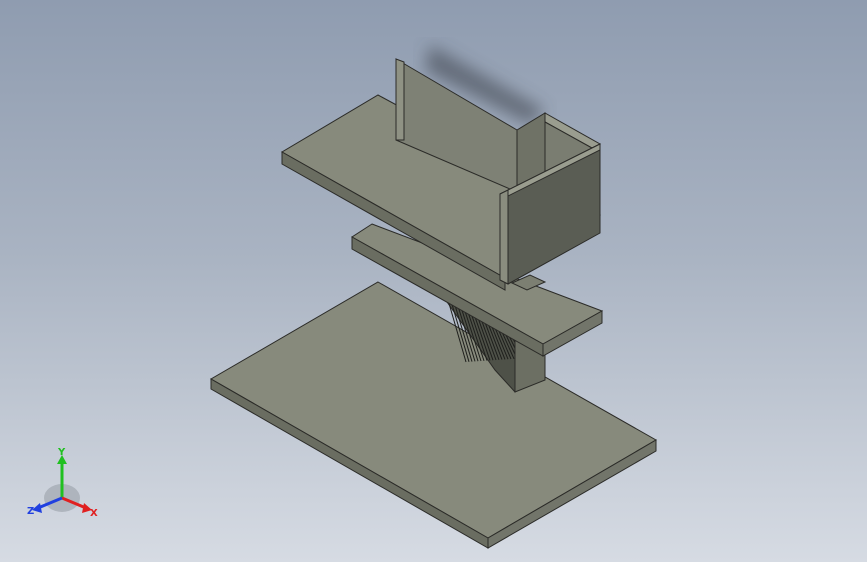  Describe the element at coordinates (64, 486) in the screenshot. I see `orientation-triad: Y X Z` at that location.